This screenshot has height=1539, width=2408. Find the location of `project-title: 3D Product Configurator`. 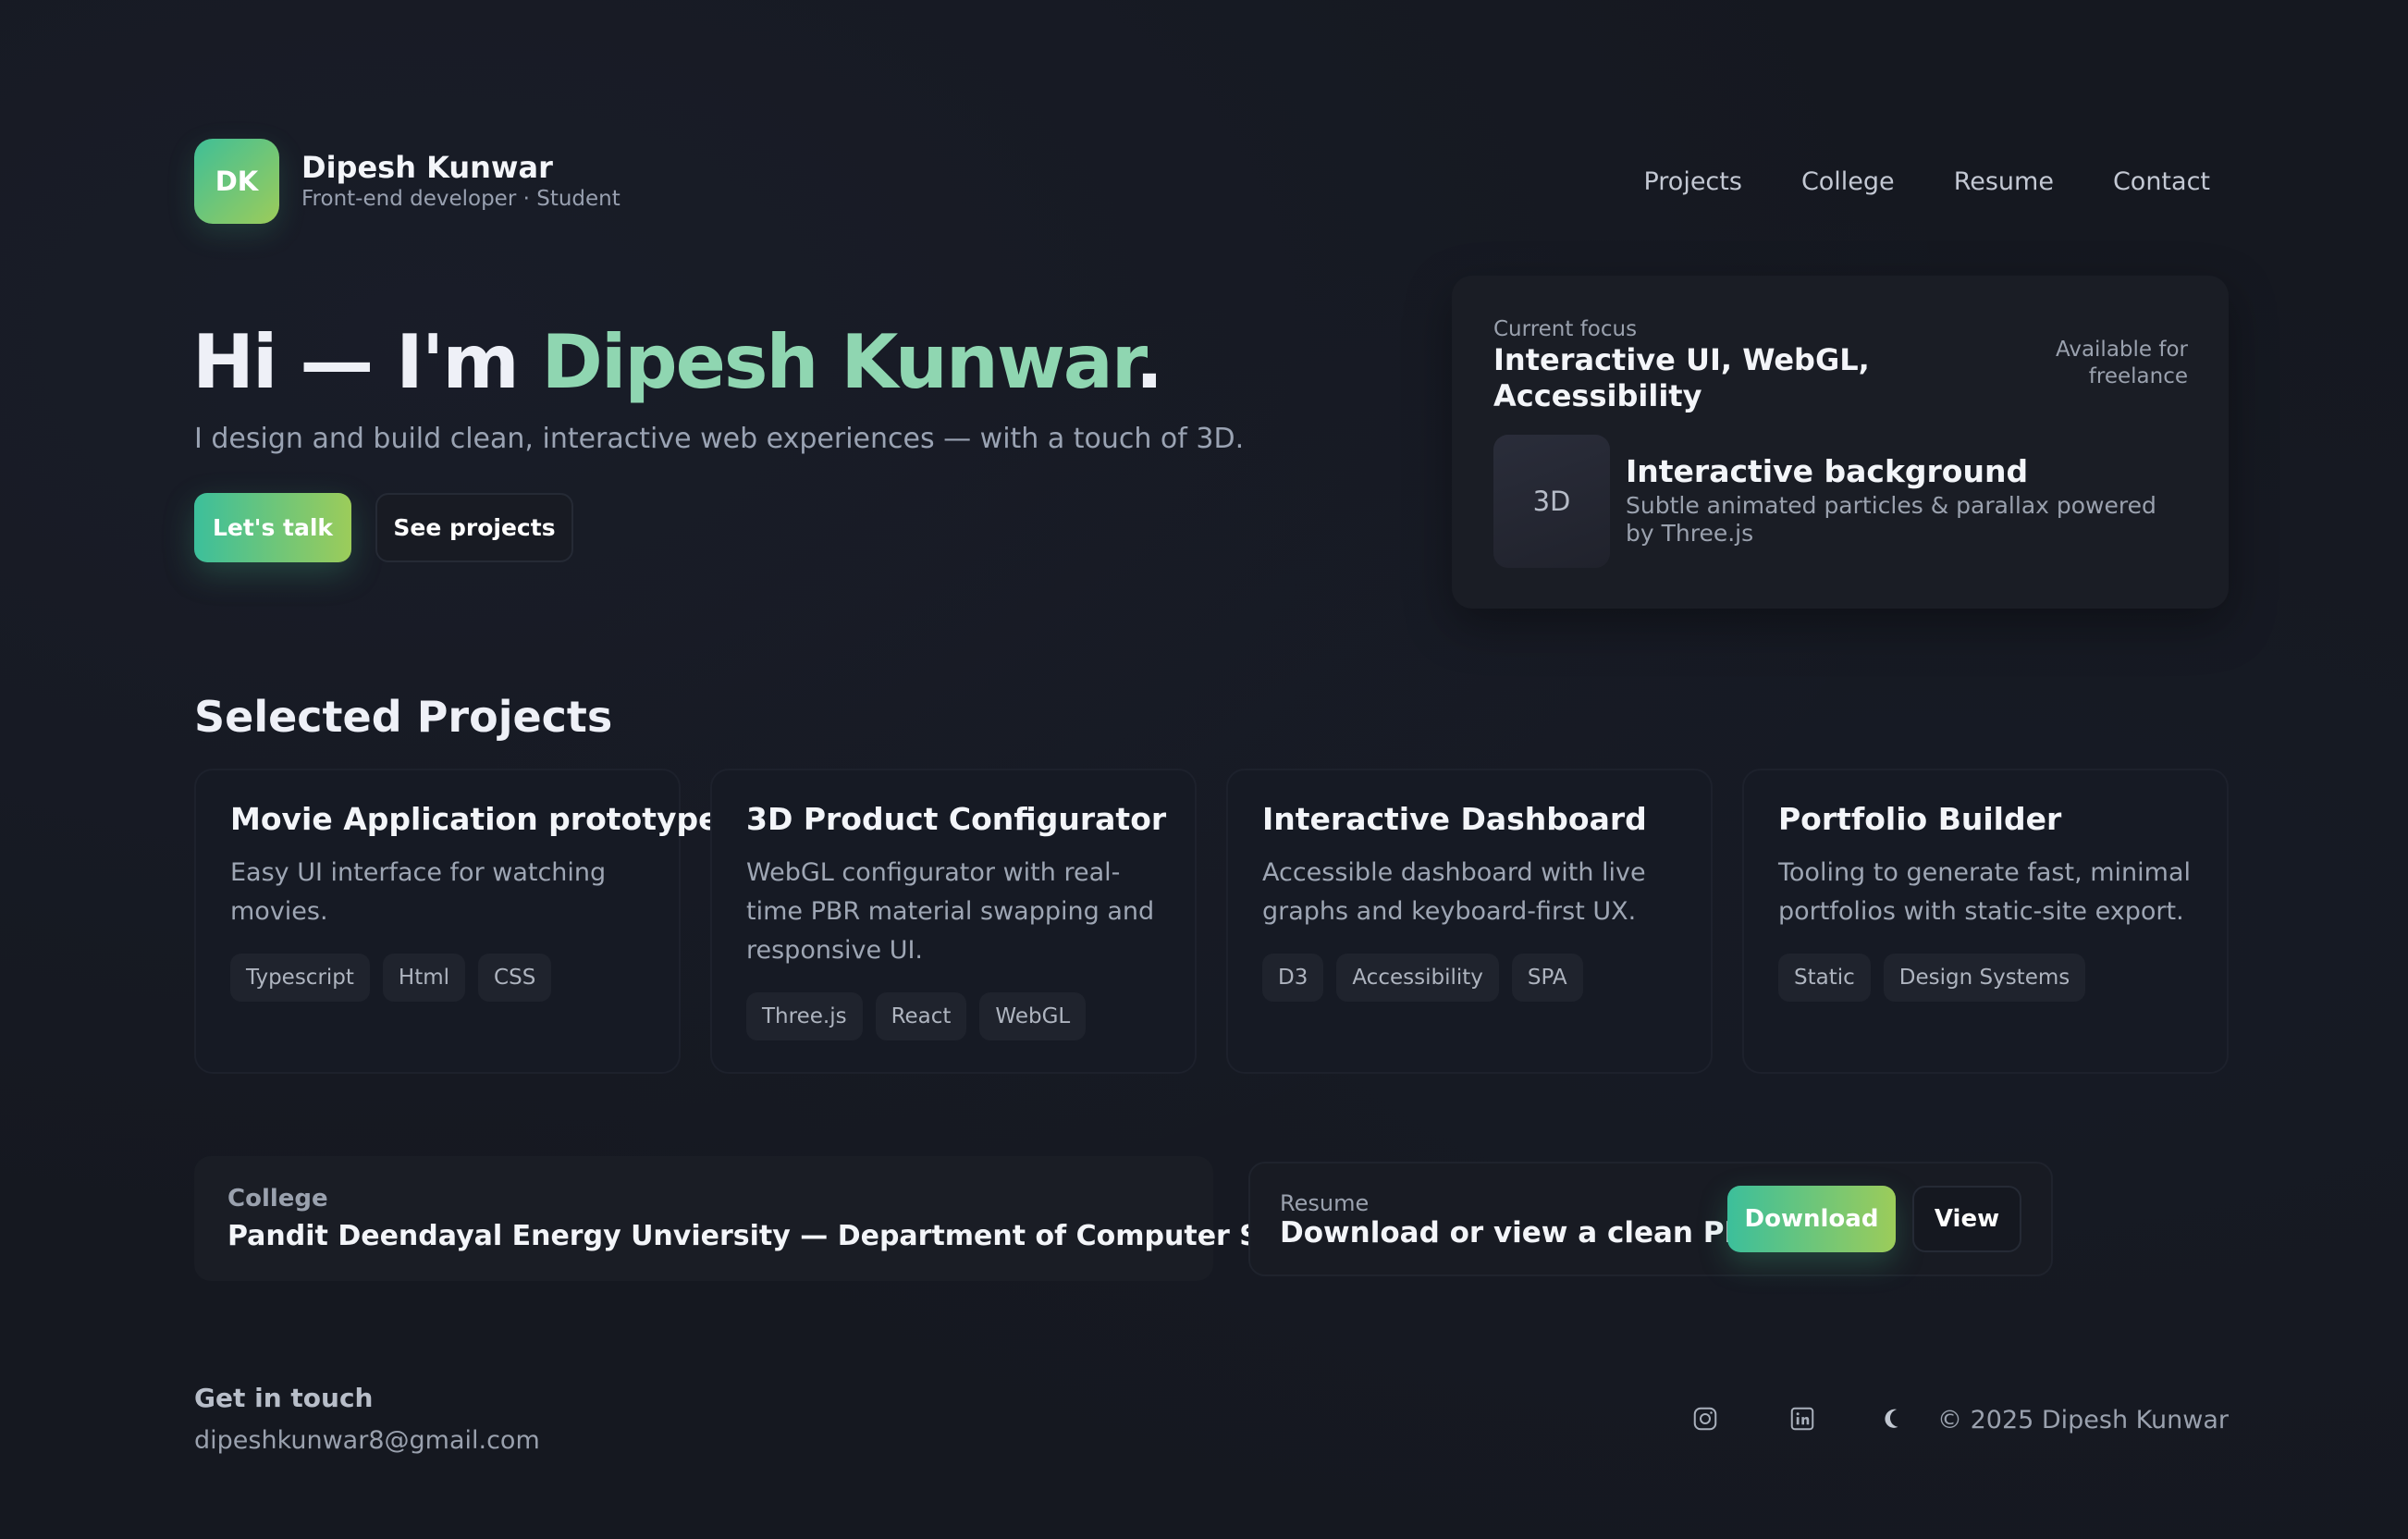

project-title: 3D Product Configurator is located at coordinates (956, 819).